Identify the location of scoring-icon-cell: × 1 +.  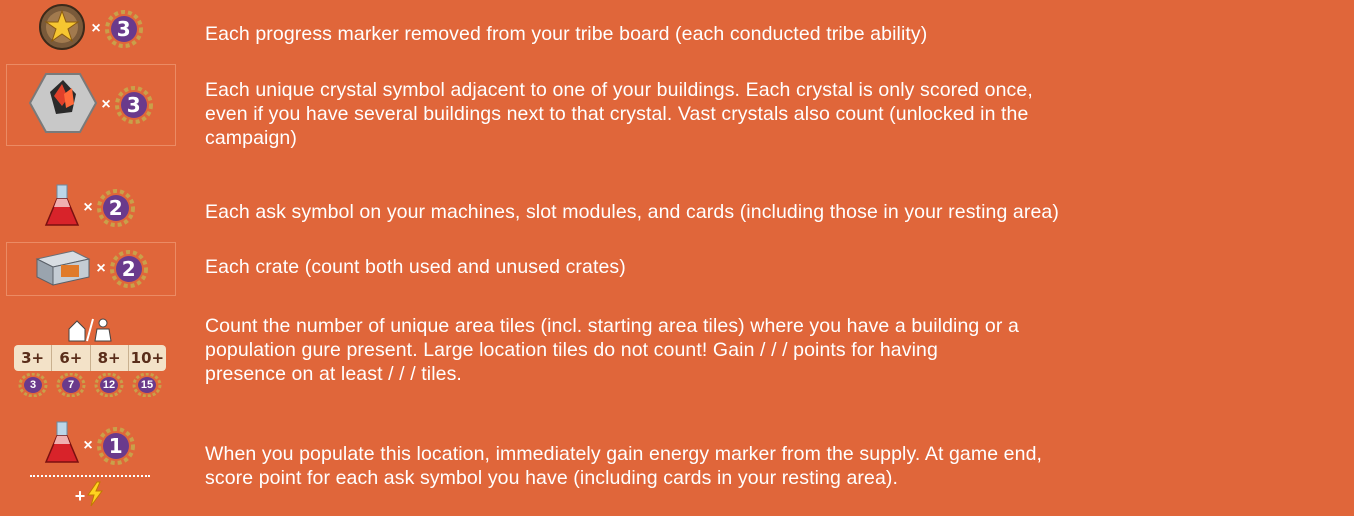
(90, 466).